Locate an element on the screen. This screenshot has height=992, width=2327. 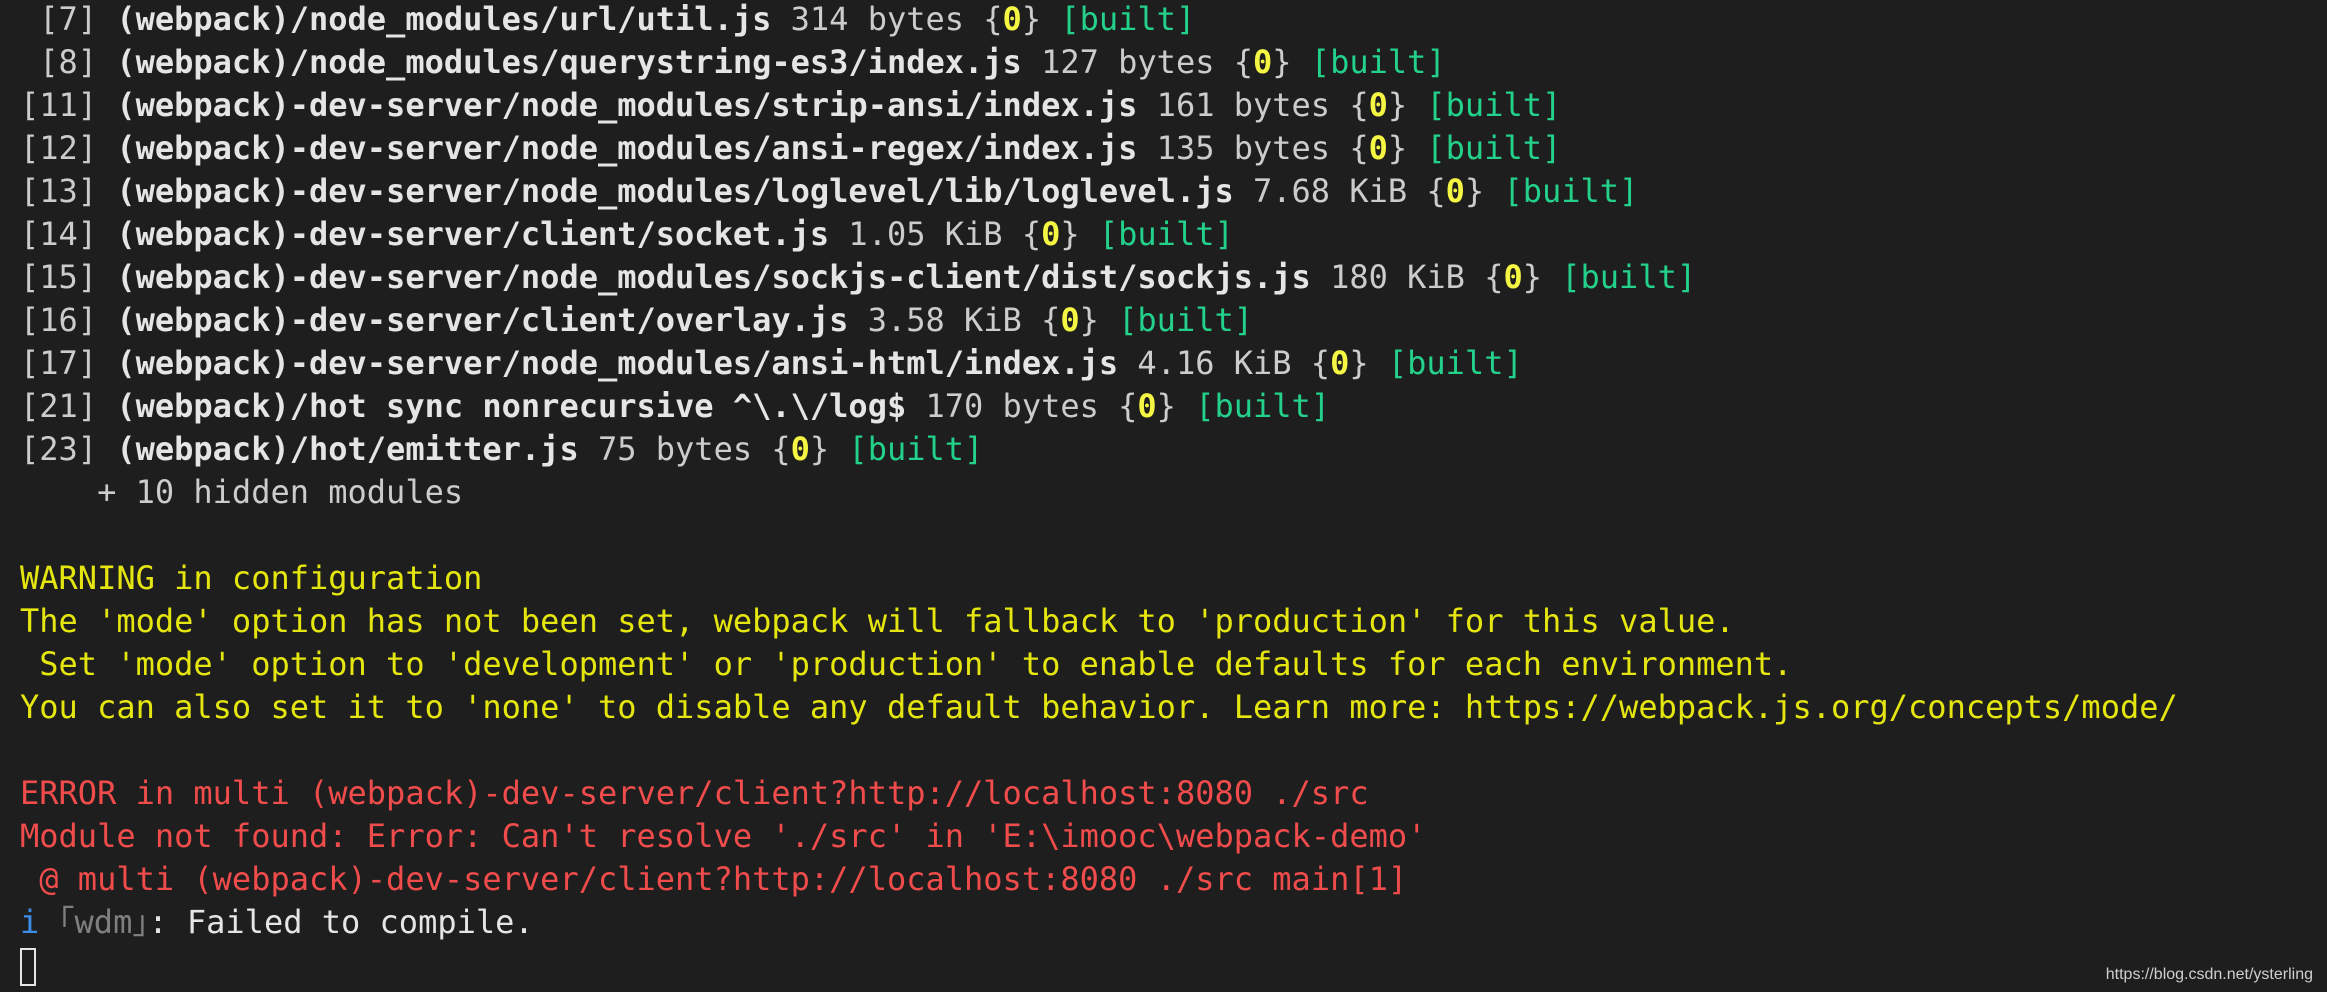
module-index: [12] is located at coordinates (59, 148).